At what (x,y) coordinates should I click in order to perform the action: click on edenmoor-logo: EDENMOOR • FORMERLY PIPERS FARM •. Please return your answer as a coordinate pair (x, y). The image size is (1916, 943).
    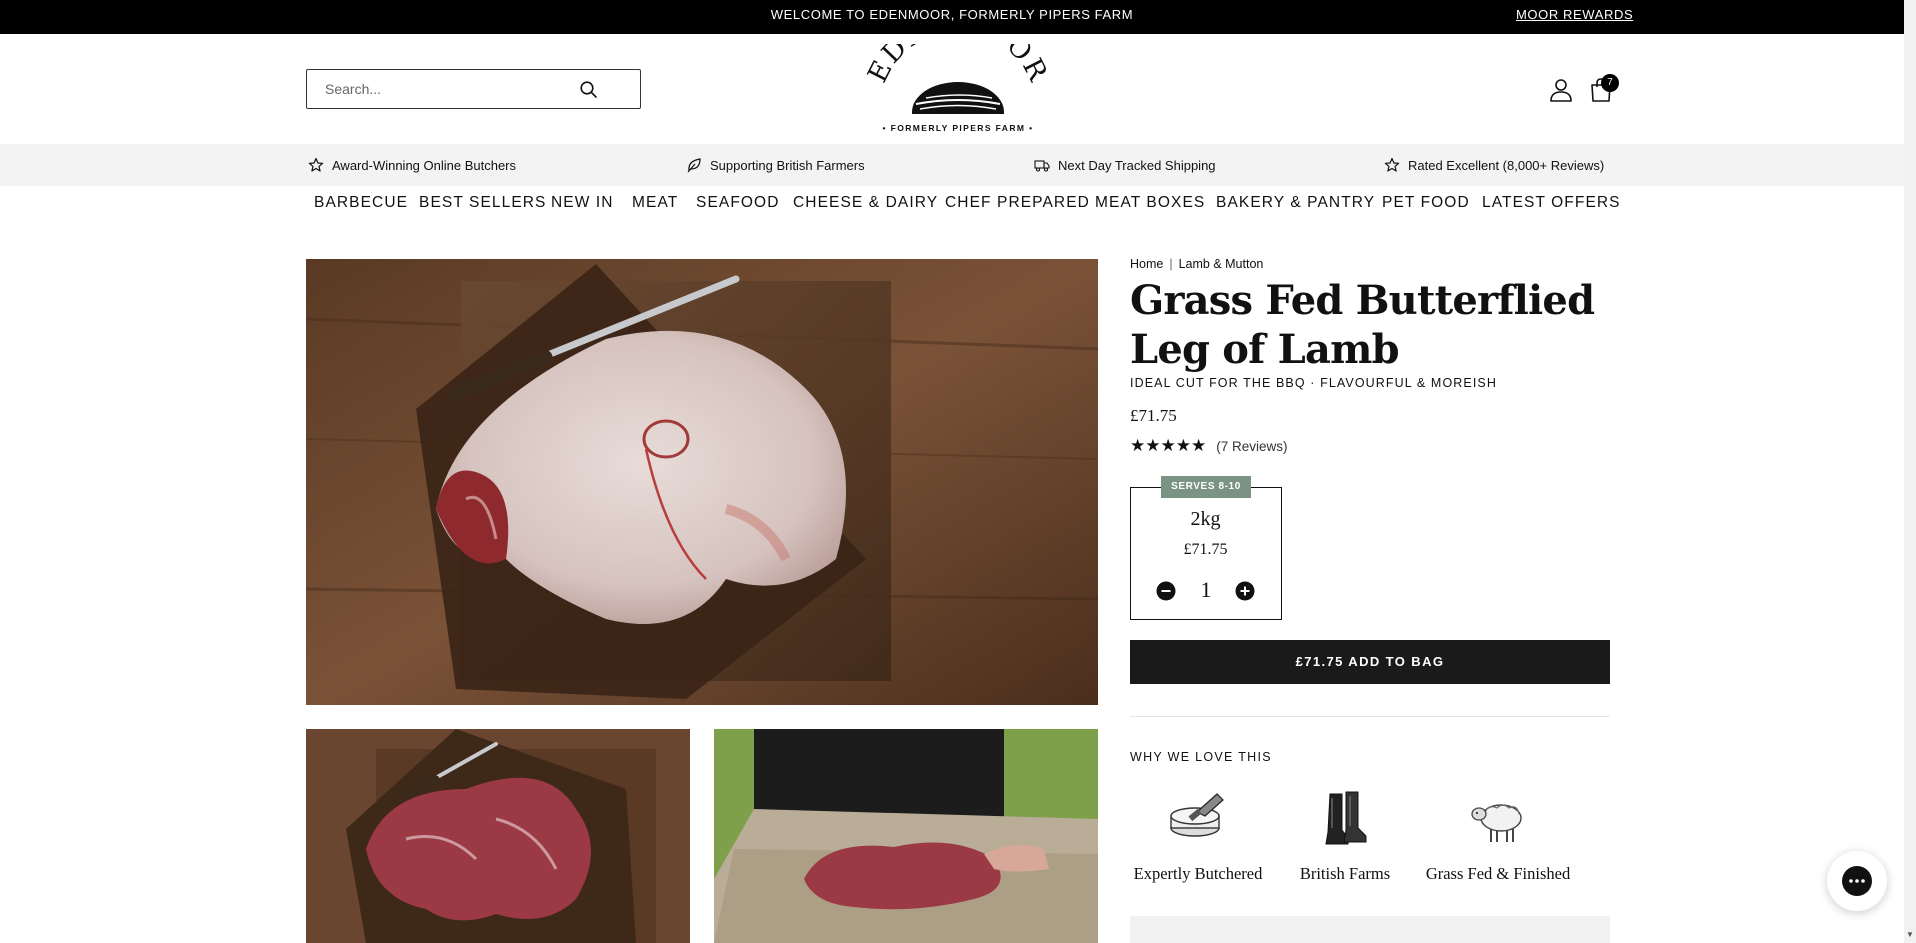
    Looking at the image, I should click on (958, 72).